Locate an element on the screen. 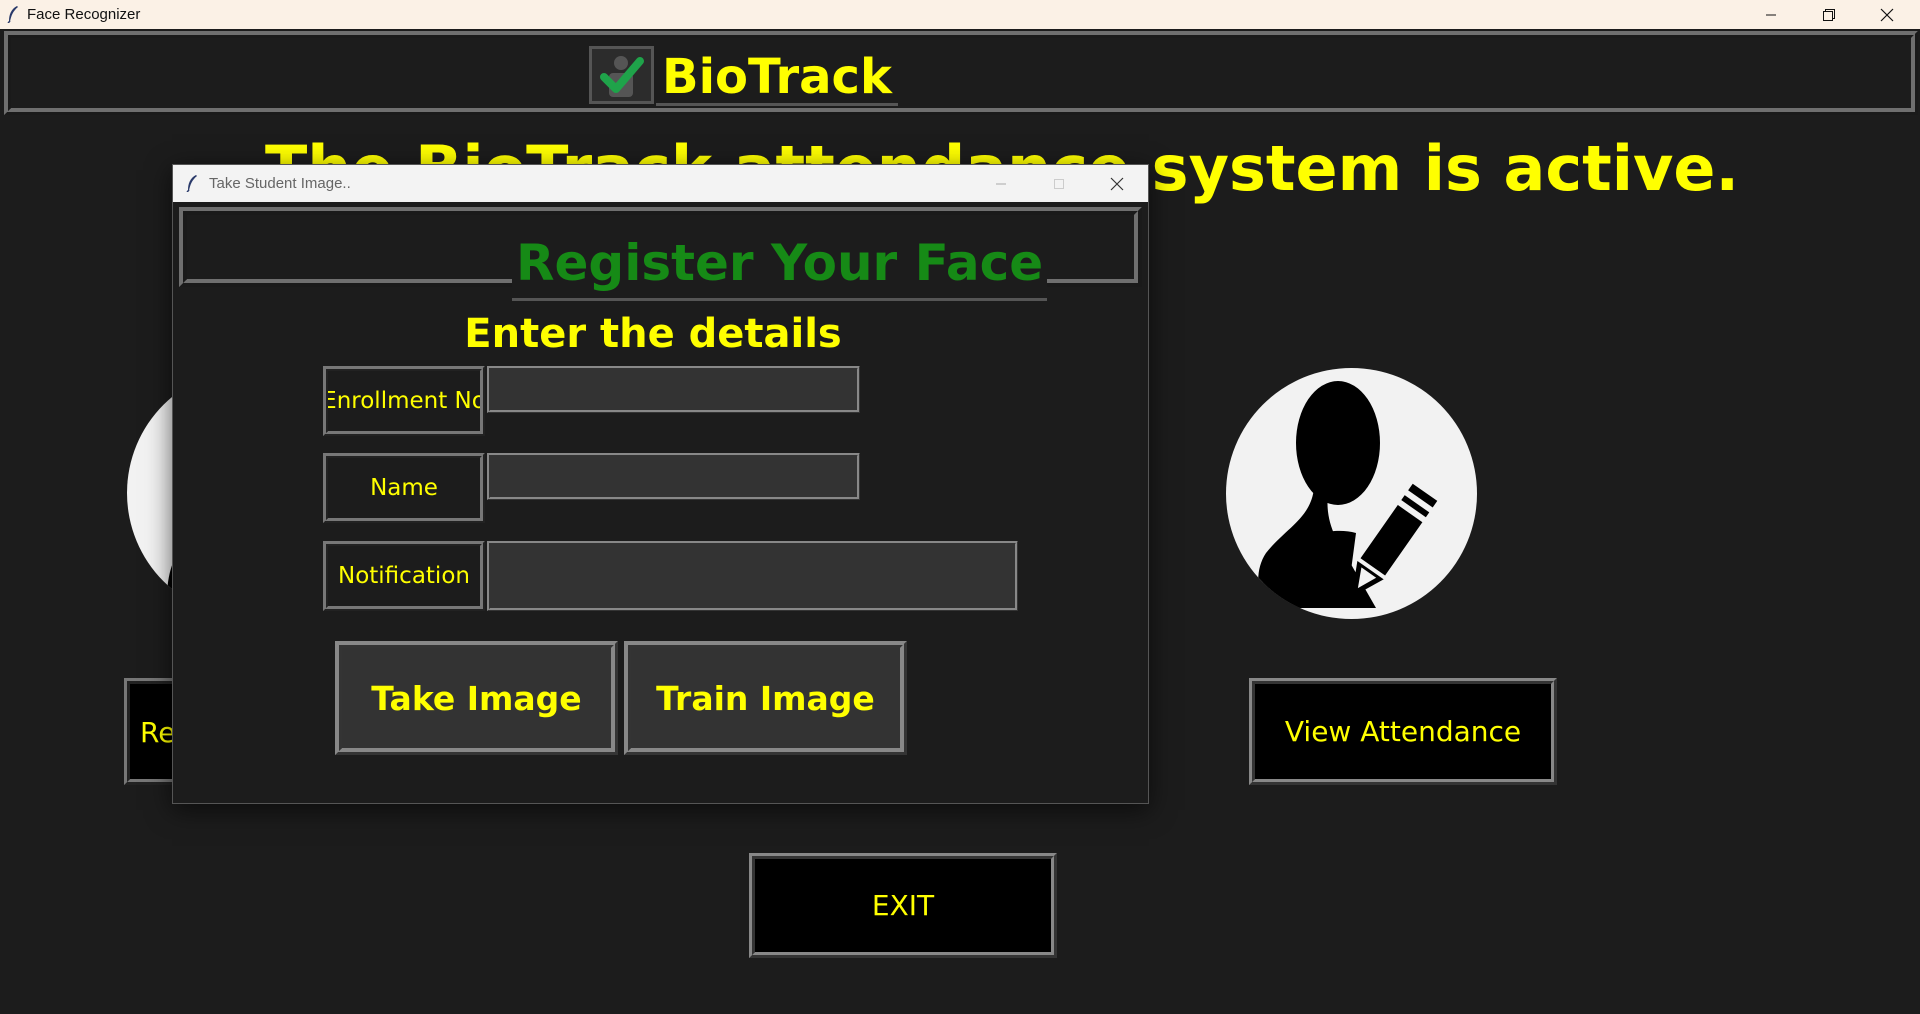 The height and width of the screenshot is (1014, 1920). dialog-close-button is located at coordinates (1117, 183).